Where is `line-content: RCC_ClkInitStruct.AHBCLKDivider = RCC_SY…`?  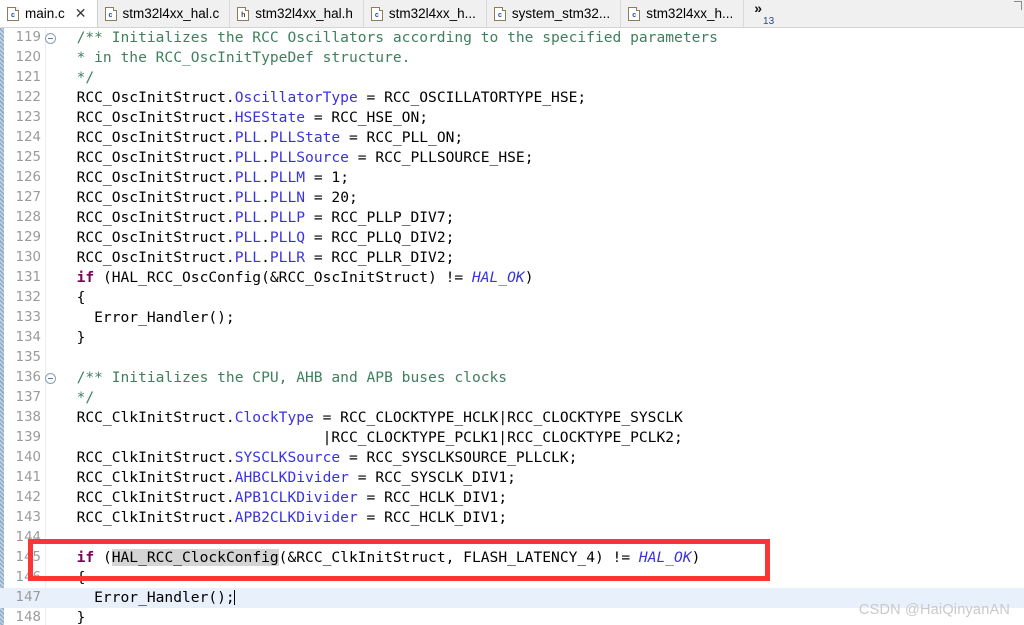
line-content: RCC_ClkInitStruct.AHBCLKDivider = RCC_SY… is located at coordinates (287, 477).